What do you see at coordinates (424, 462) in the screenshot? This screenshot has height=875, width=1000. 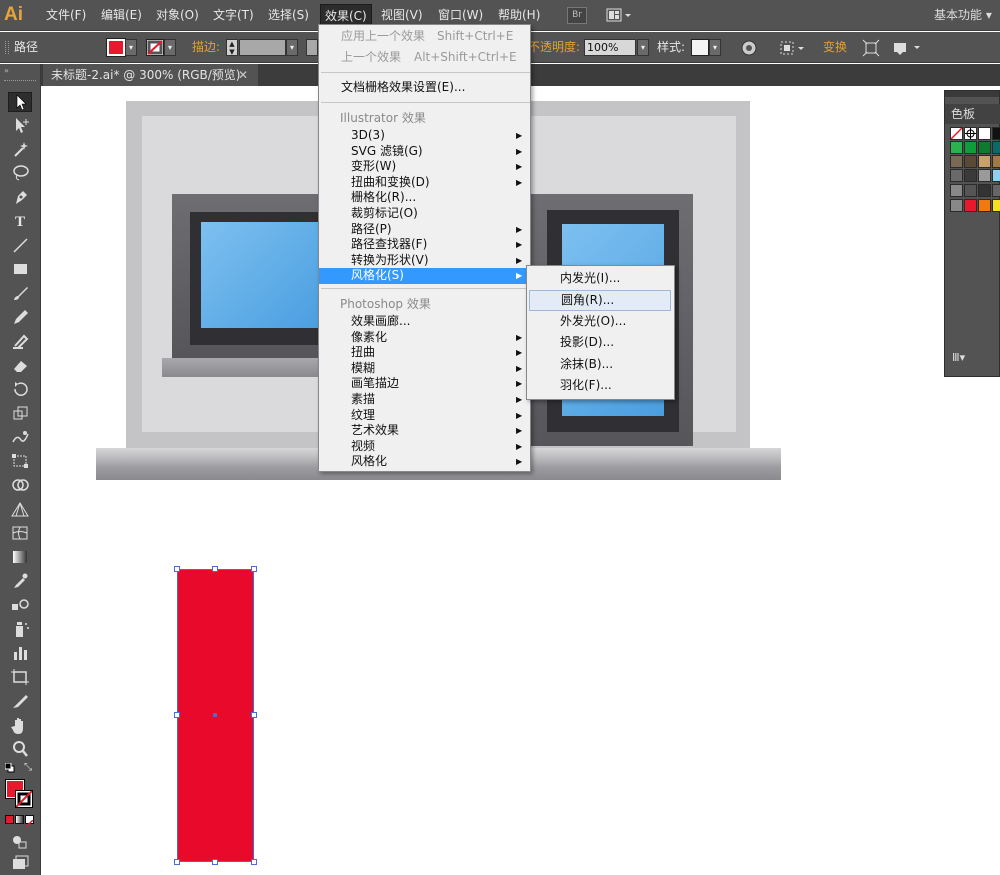 I see `menu-item-stylize-photoshop: 风格化 ▶` at bounding box center [424, 462].